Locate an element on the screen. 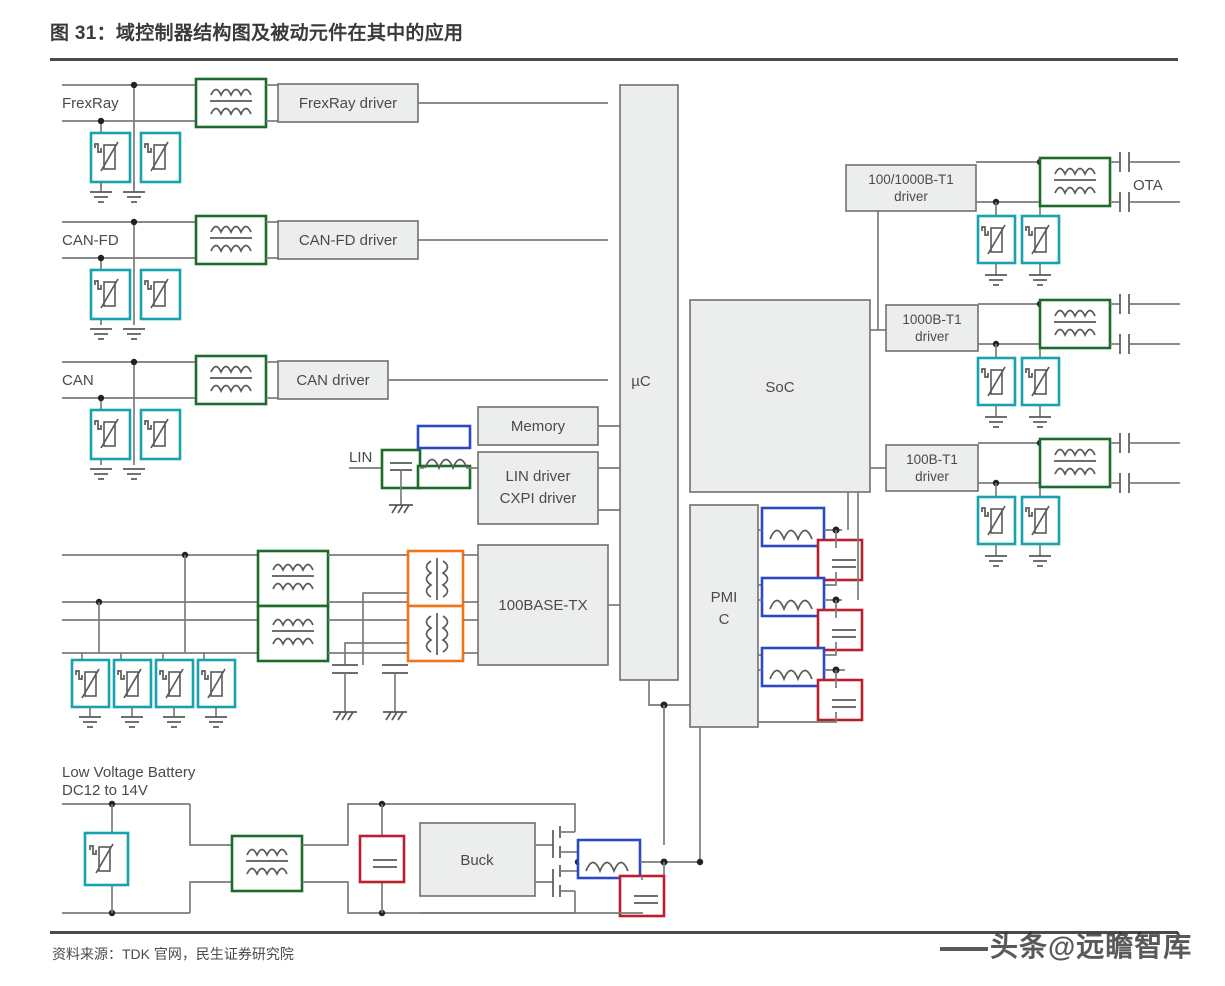 This screenshot has height=986, width=1225. block-label-soc: SoC is located at coordinates (779, 387).